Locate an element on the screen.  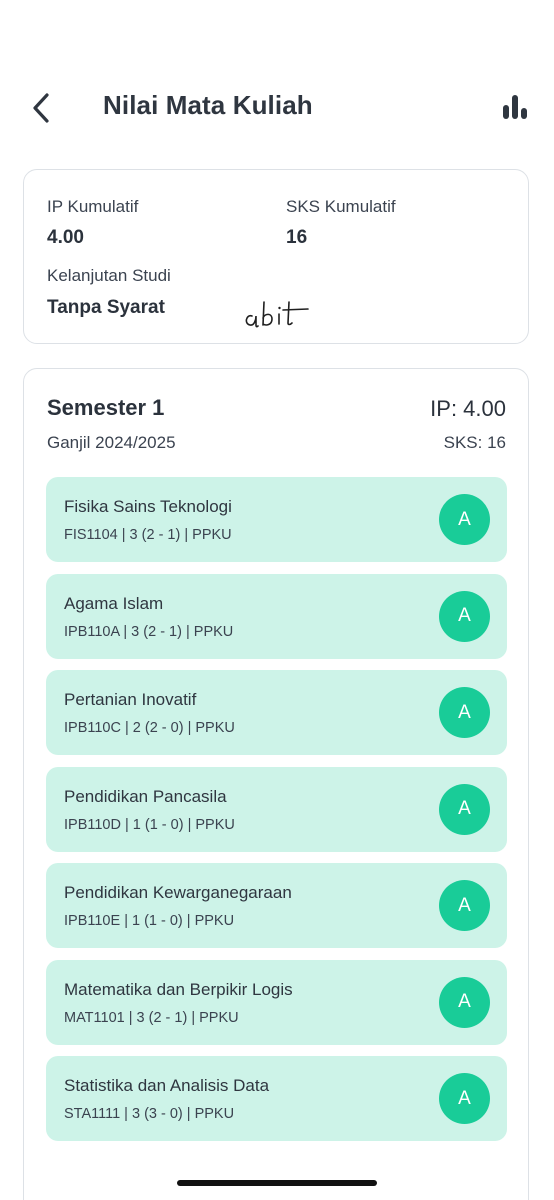
study-status-label: Kelanjutan Studi is located at coordinates (109, 275).